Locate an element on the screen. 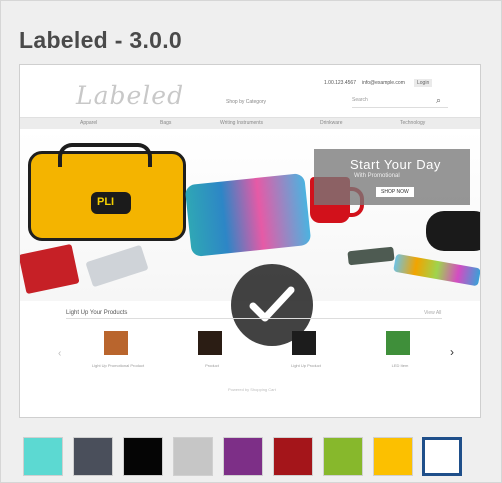  product-card: Light Up Product is located at coordinates (306, 352).